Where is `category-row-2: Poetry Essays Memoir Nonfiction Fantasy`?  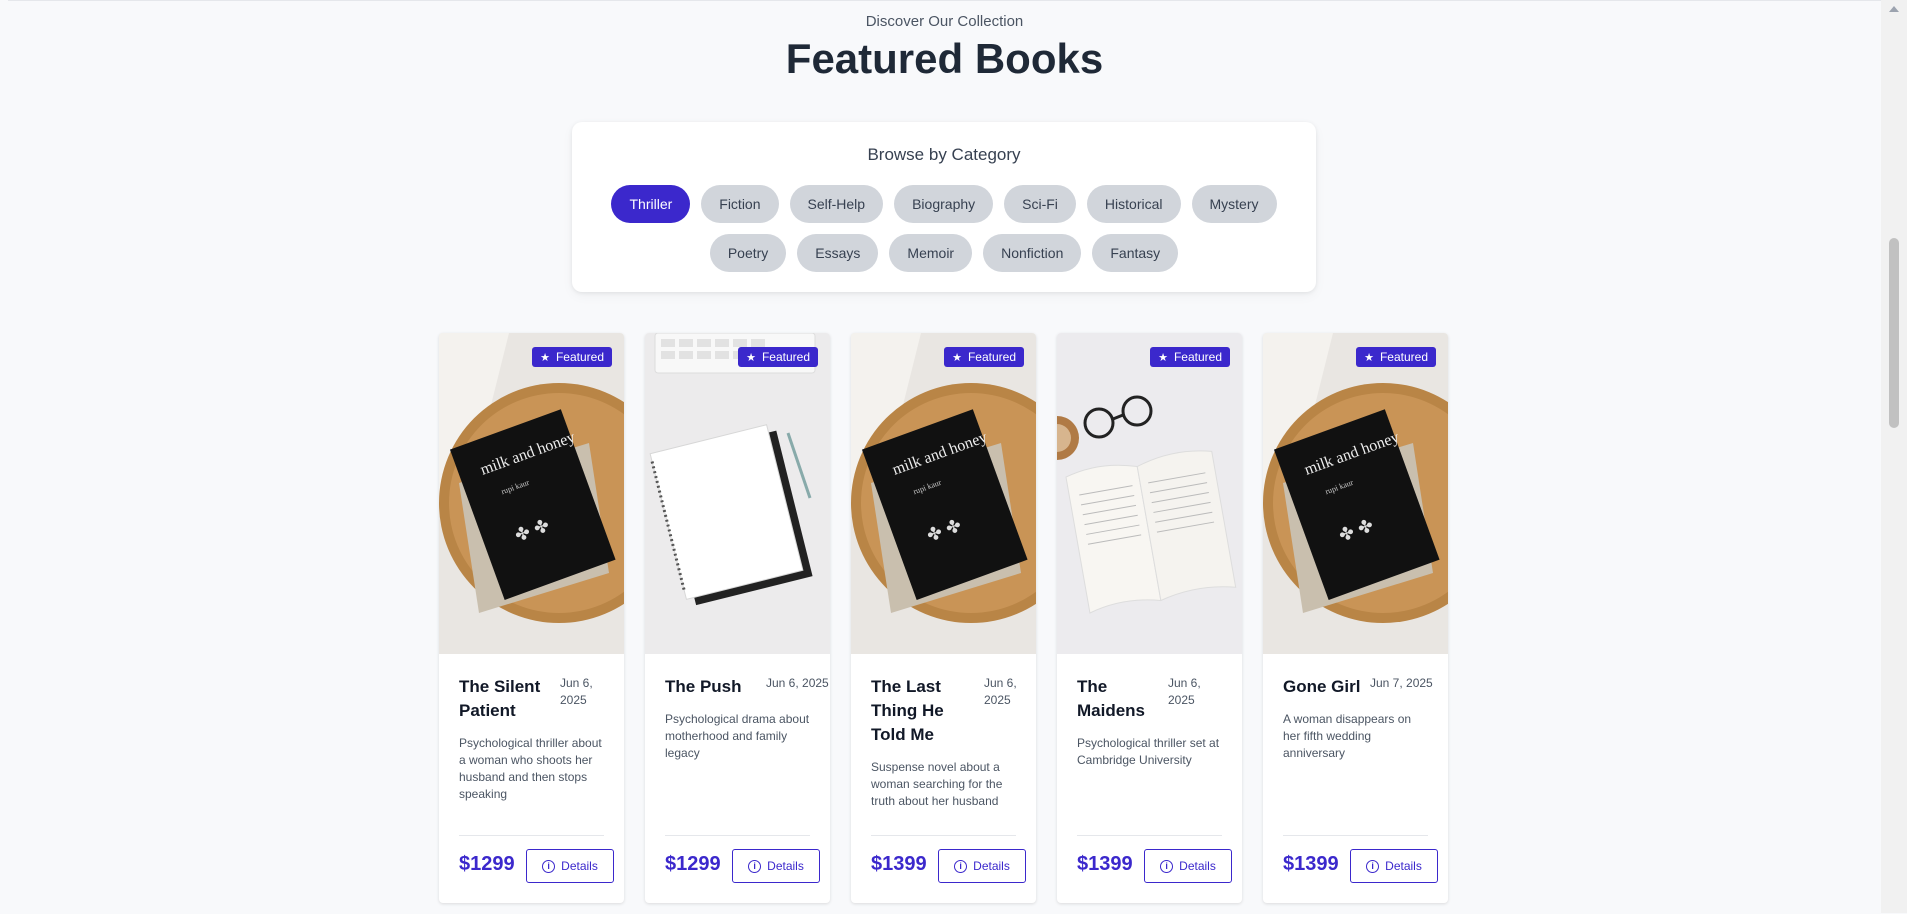 category-row-2: Poetry Essays Memoir Nonfiction Fantasy is located at coordinates (944, 253).